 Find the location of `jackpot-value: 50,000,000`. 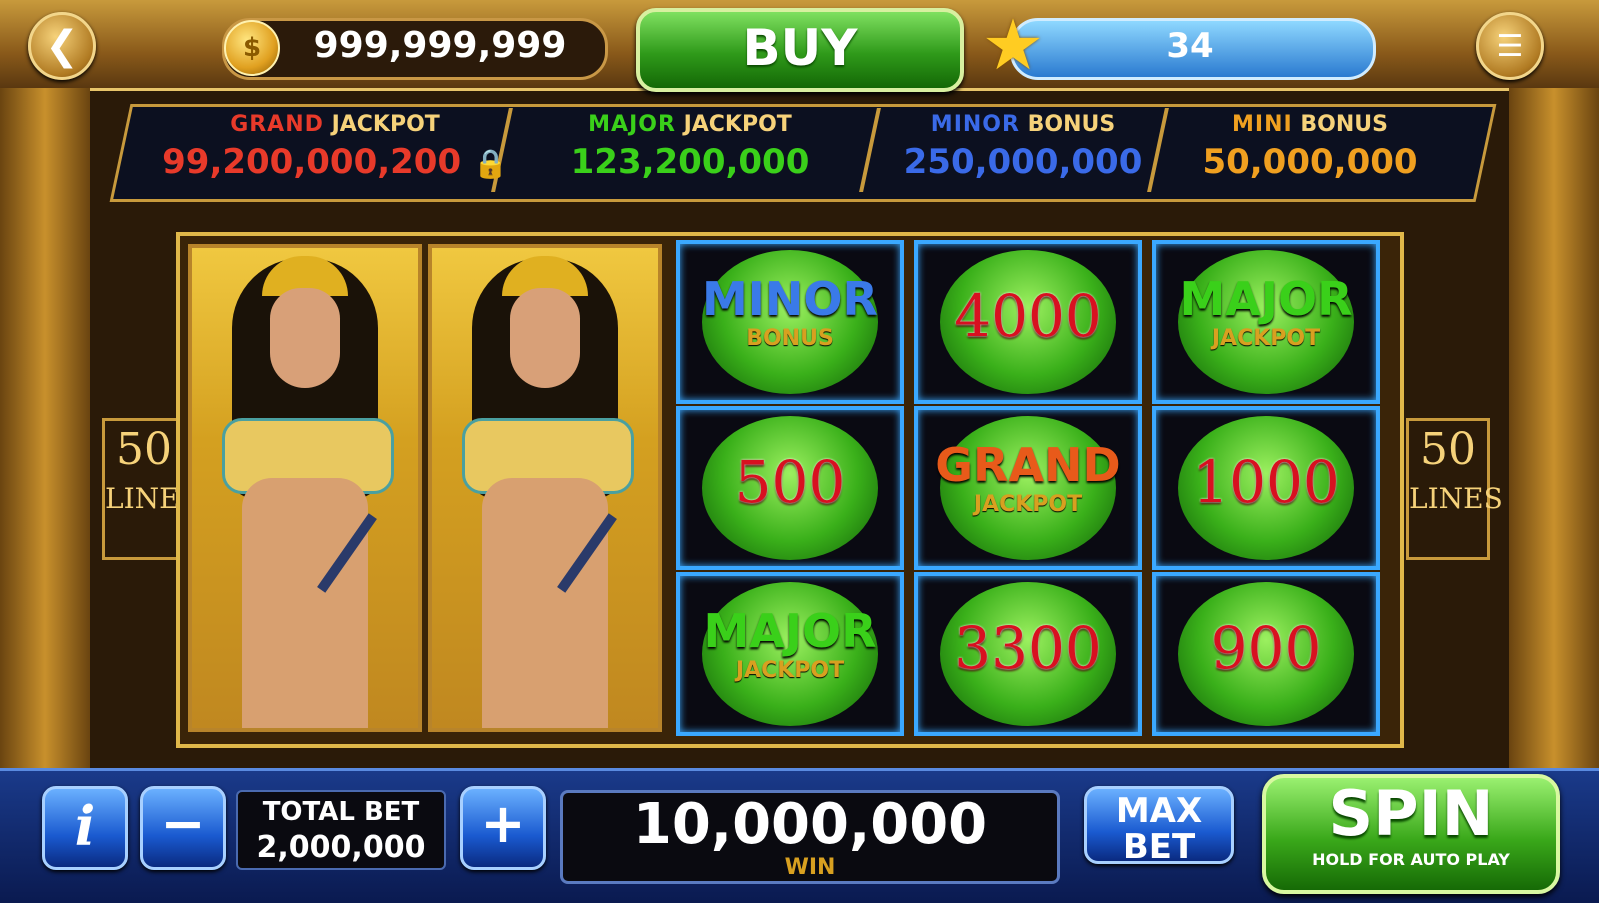

jackpot-value: 50,000,000 is located at coordinates (1310, 162).